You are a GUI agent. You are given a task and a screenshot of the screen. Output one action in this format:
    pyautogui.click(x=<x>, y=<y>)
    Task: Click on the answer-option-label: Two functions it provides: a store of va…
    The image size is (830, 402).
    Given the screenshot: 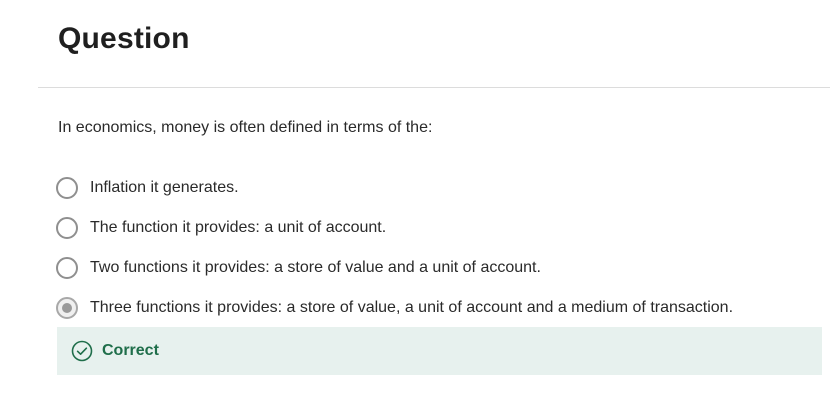 What is the action you would take?
    pyautogui.click(x=315, y=267)
    